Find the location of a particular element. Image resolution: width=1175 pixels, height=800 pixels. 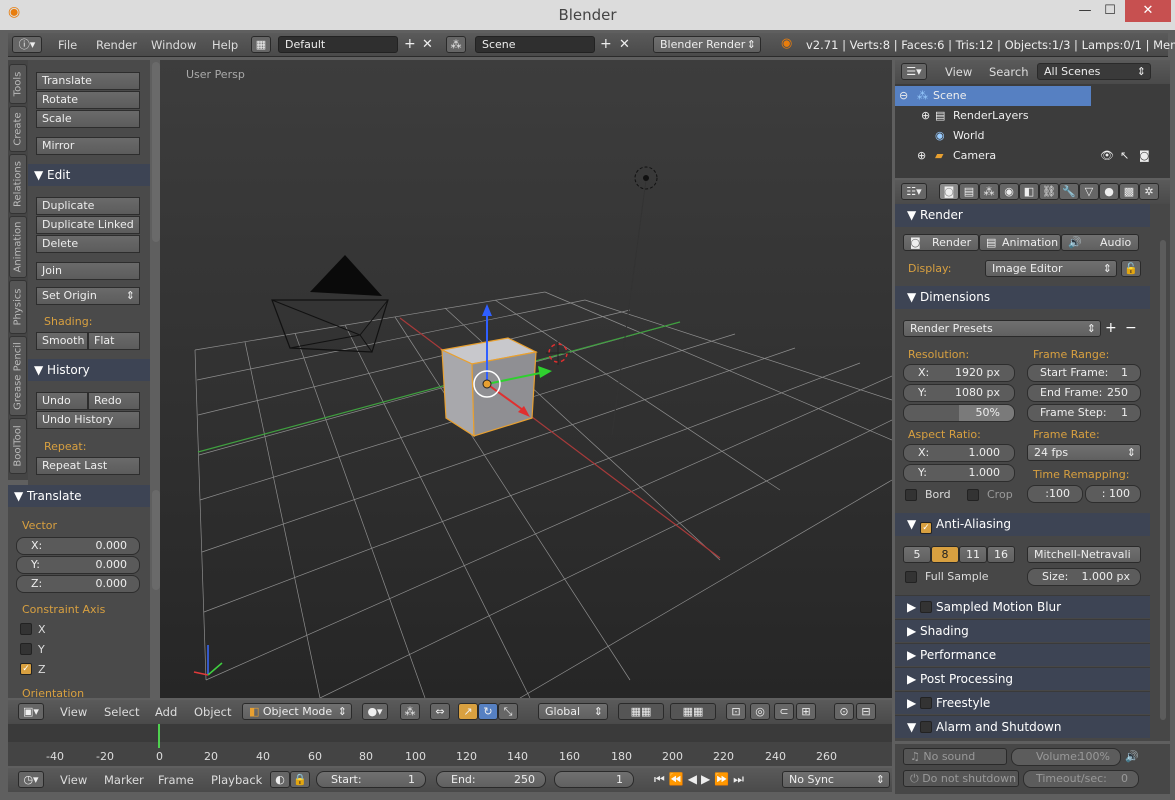

motion-blur-checkbox is located at coordinates (926, 607).